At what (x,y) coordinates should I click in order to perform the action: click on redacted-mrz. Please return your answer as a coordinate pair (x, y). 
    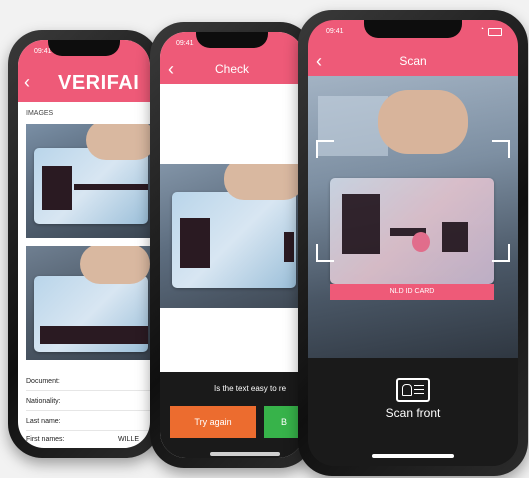
    Looking at the image, I should click on (94, 335).